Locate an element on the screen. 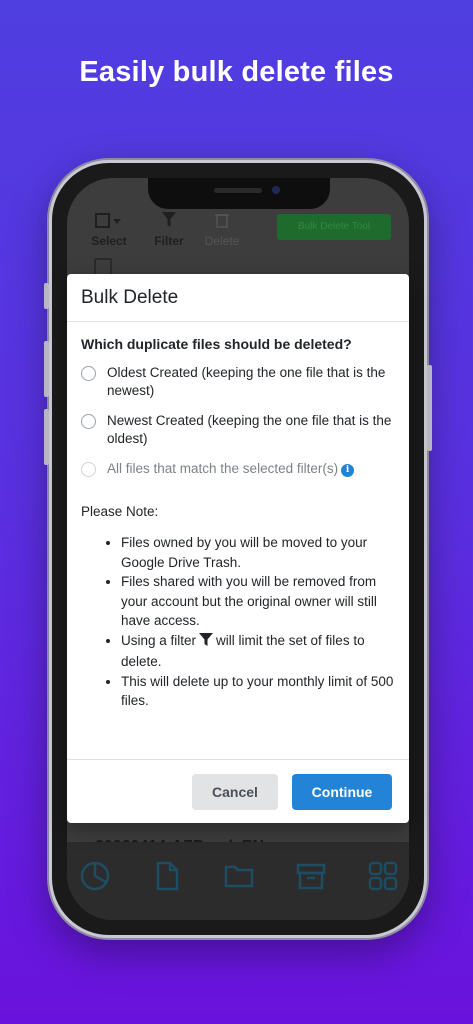  trash-icon is located at coordinates (222, 223).